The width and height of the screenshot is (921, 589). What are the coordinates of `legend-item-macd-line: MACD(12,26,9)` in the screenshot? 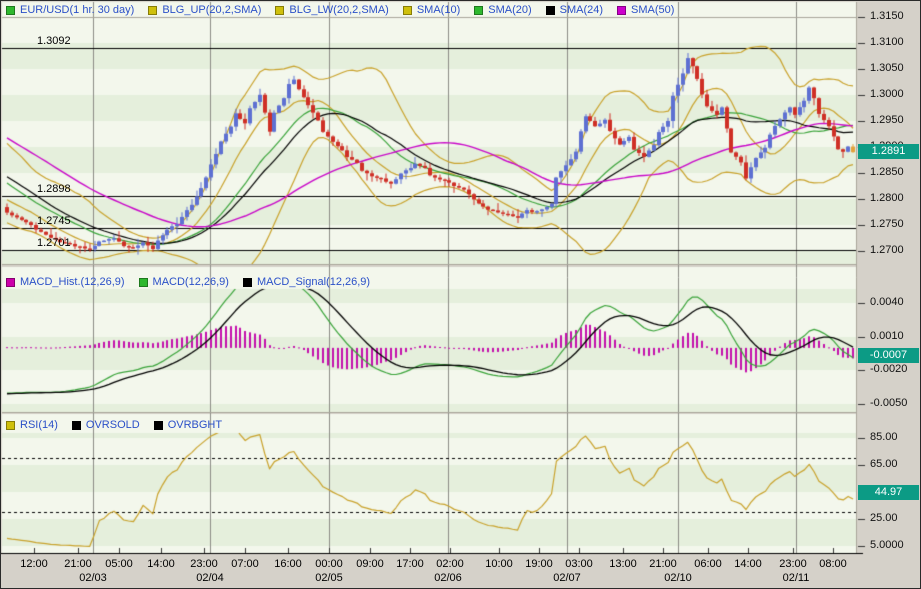 It's located at (183, 282).